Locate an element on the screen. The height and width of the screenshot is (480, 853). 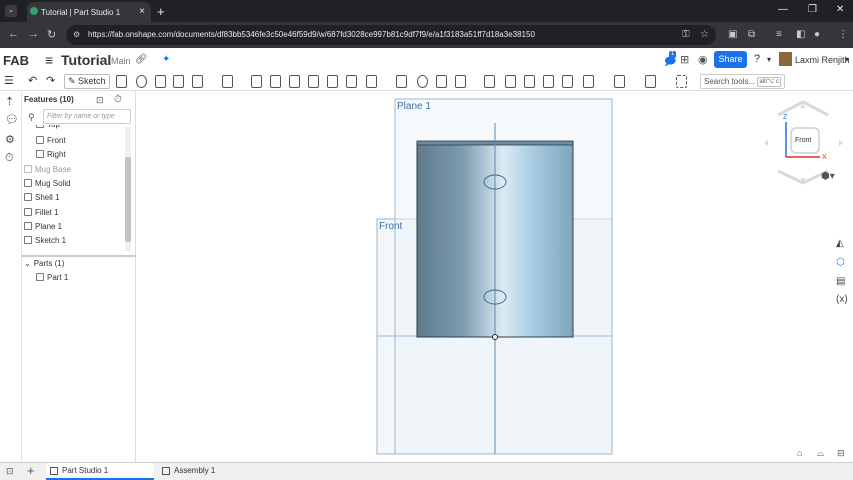
appearance-icon: ◭ is located at coordinates (840, 243).